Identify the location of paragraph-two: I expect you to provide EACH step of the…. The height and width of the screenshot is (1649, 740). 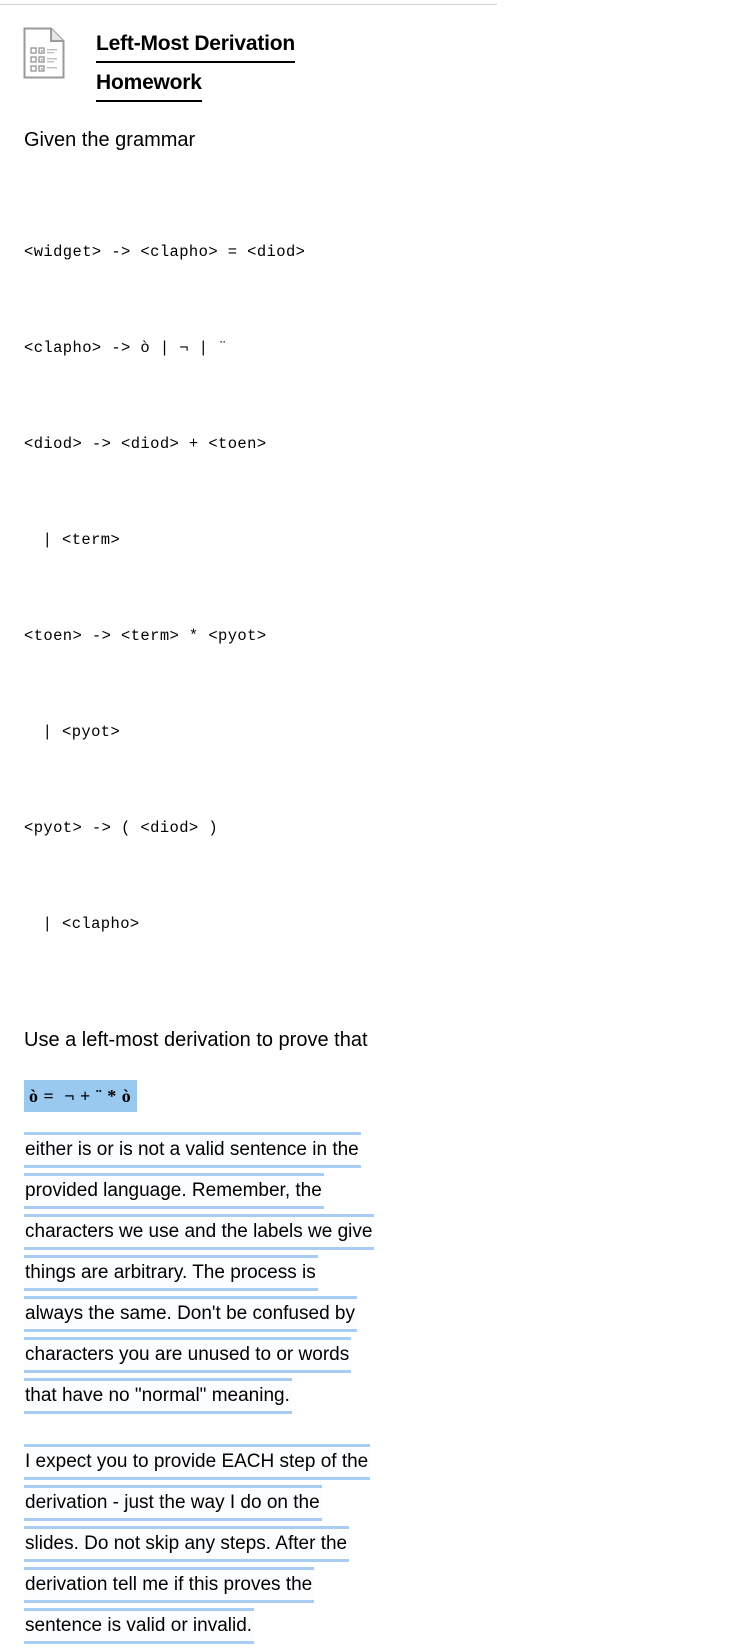
(382, 1544).